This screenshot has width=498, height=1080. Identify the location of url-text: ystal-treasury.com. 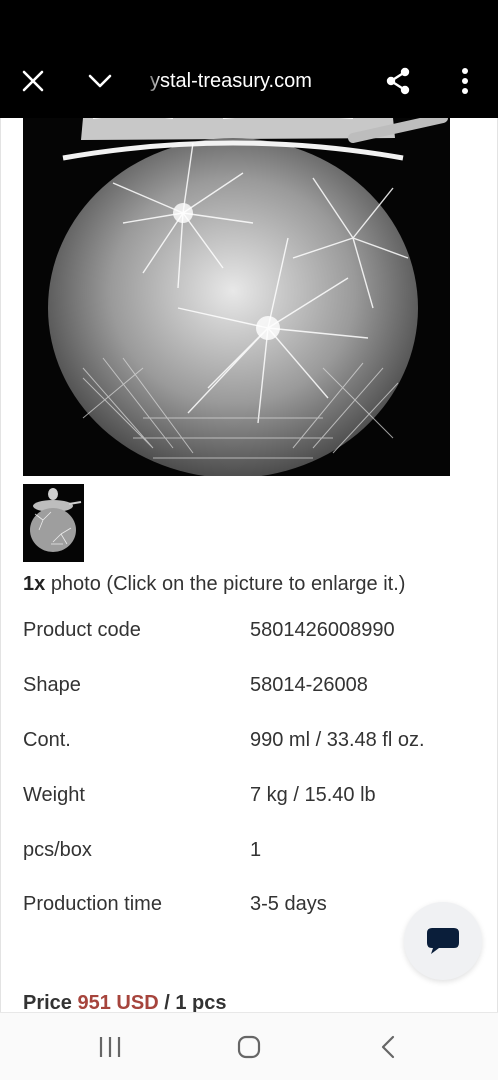
(231, 81).